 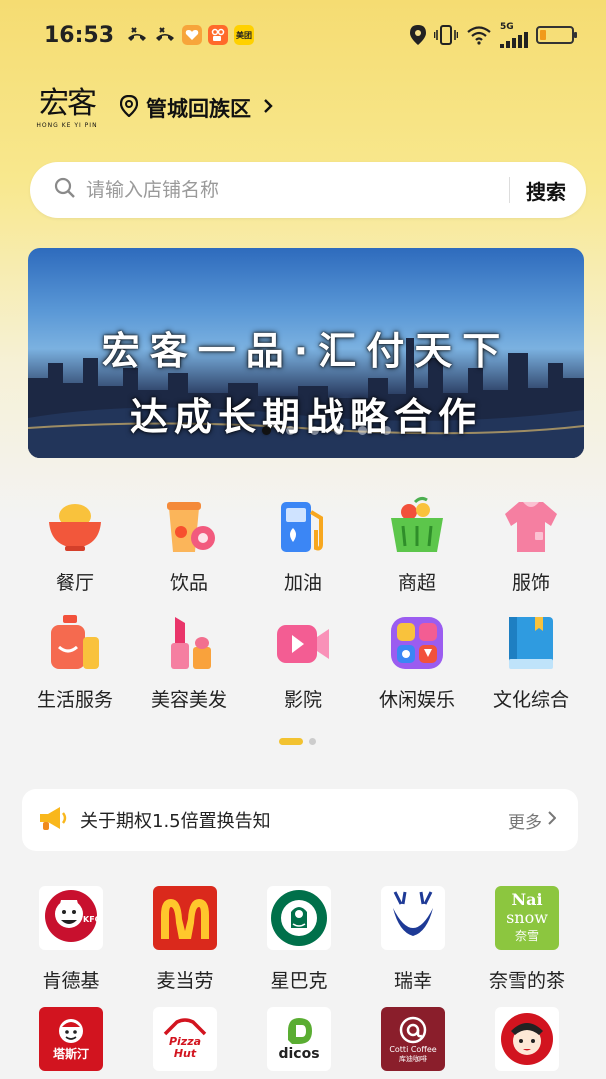 I want to click on dicos-logo: dicos, so click(x=299, y=1039).